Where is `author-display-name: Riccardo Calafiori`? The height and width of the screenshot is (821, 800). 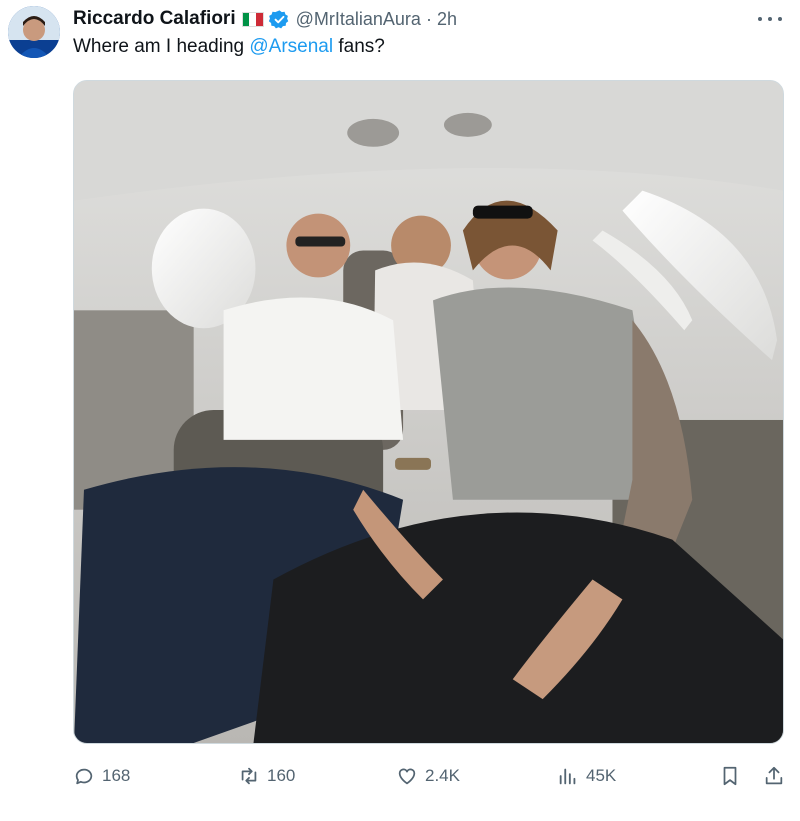
author-display-name: Riccardo Calafiori is located at coordinates (154, 19).